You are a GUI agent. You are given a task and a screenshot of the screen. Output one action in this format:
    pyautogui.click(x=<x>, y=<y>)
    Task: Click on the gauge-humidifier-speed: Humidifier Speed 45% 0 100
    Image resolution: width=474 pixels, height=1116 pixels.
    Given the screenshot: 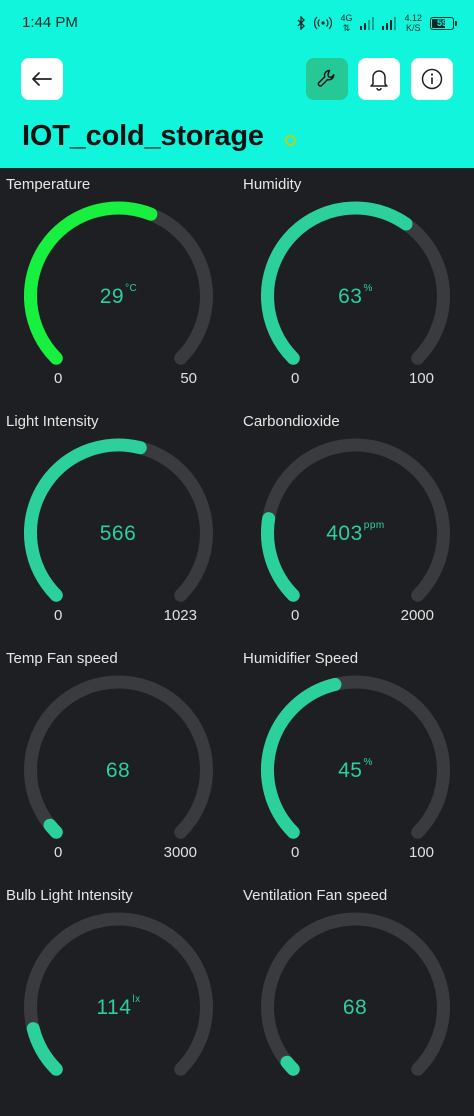 What is the action you would take?
    pyautogui.click(x=355, y=760)
    